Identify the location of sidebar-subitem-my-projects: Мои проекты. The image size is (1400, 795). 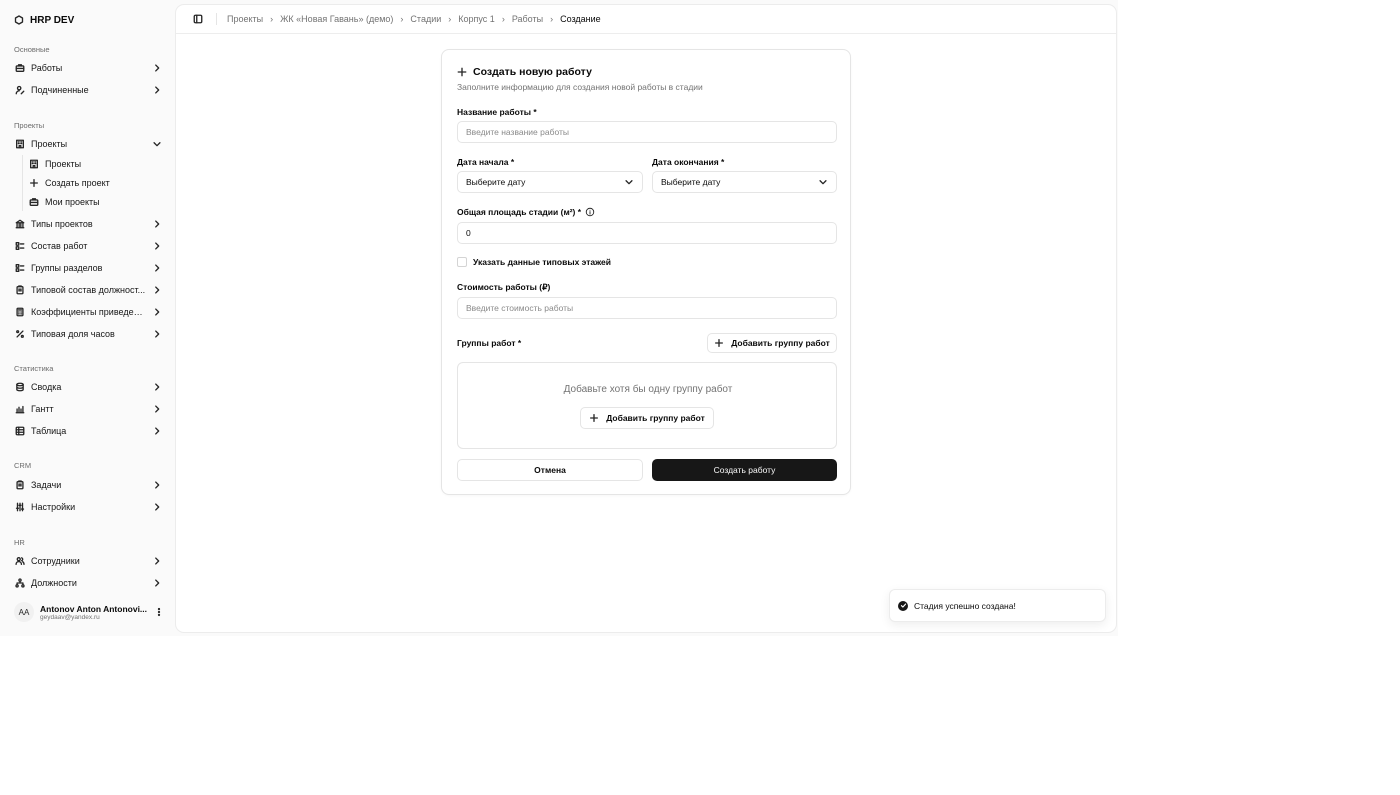
(92, 201).